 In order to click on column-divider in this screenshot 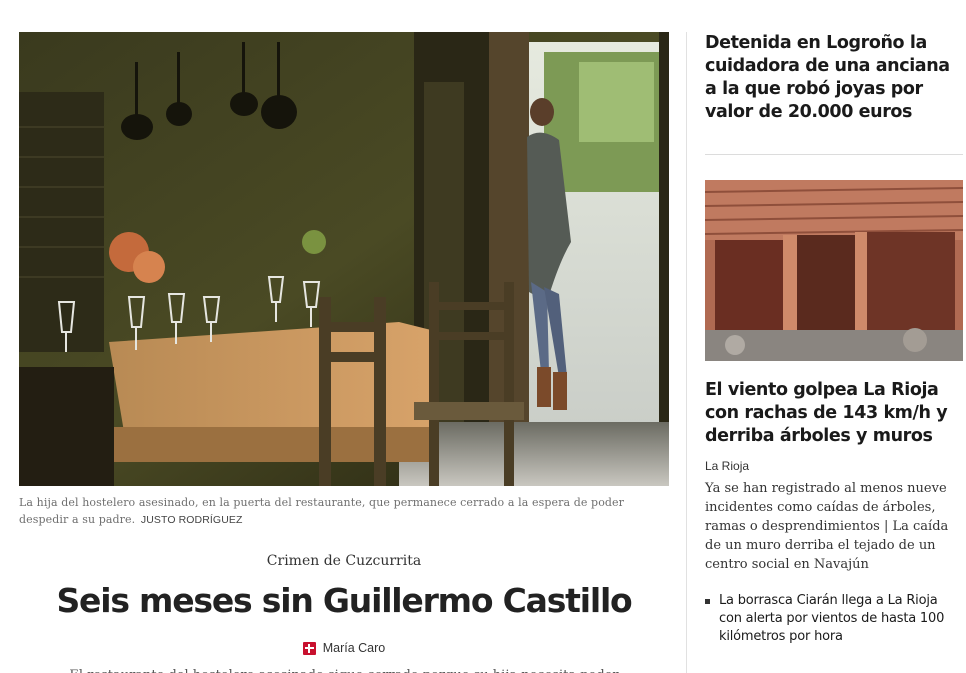, I will do `click(686, 352)`.